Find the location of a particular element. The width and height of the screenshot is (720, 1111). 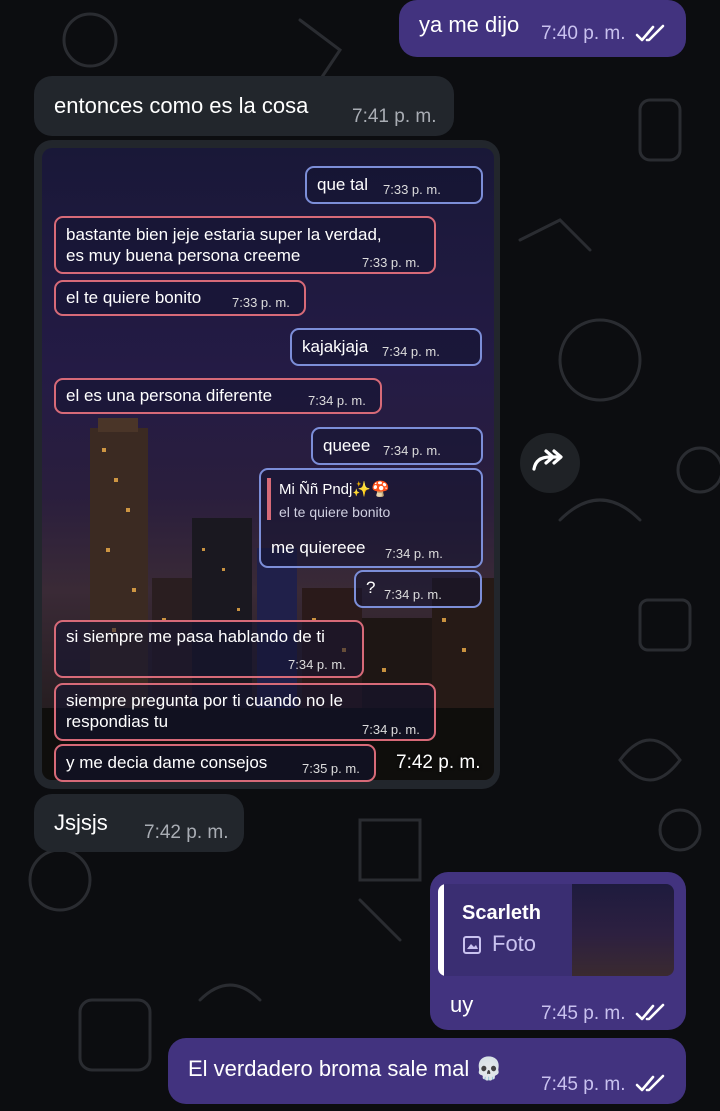

photo-bubble-text: el te quiere bonito is located at coordinates (134, 297).